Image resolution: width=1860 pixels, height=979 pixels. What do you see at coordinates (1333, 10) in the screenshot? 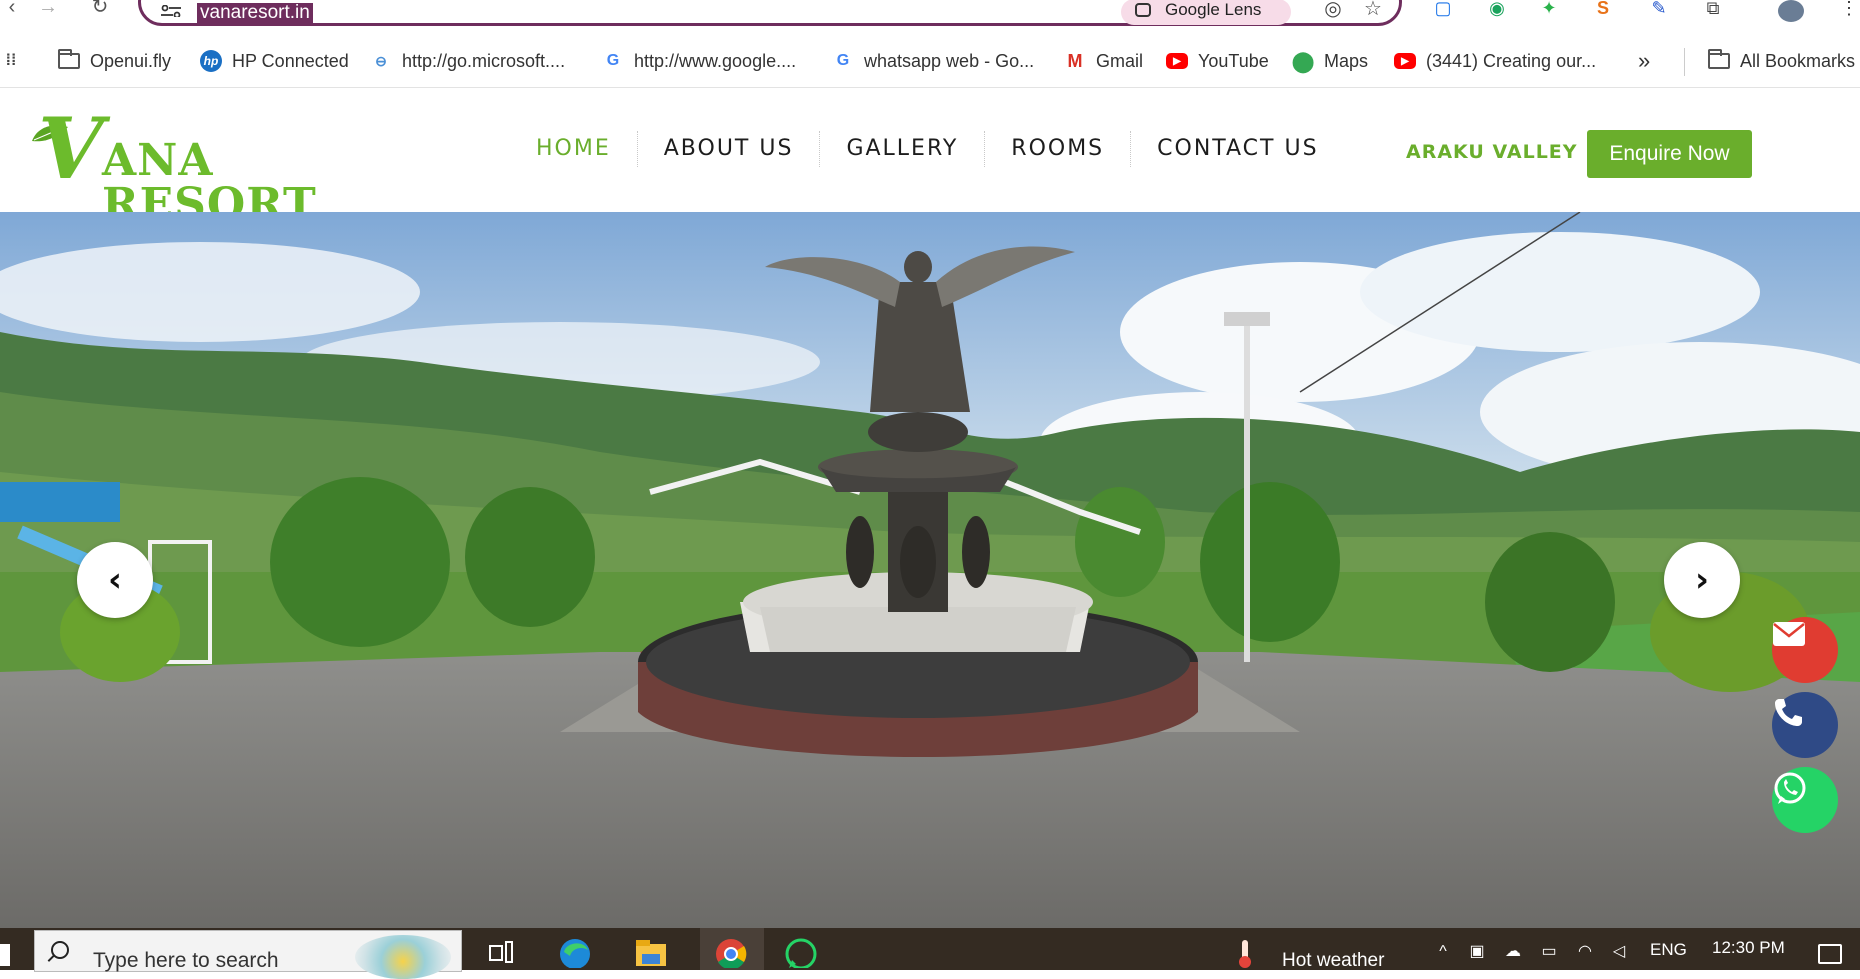
I see `eye-off-icon: ◎` at bounding box center [1333, 10].